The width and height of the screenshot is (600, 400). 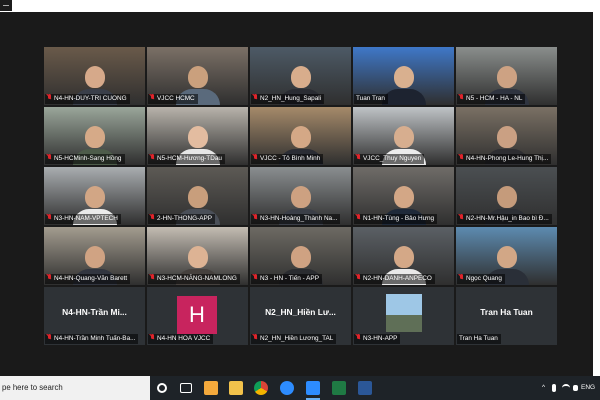 I want to click on participant-name-label: N3-HN-APP, so click(x=377, y=339).